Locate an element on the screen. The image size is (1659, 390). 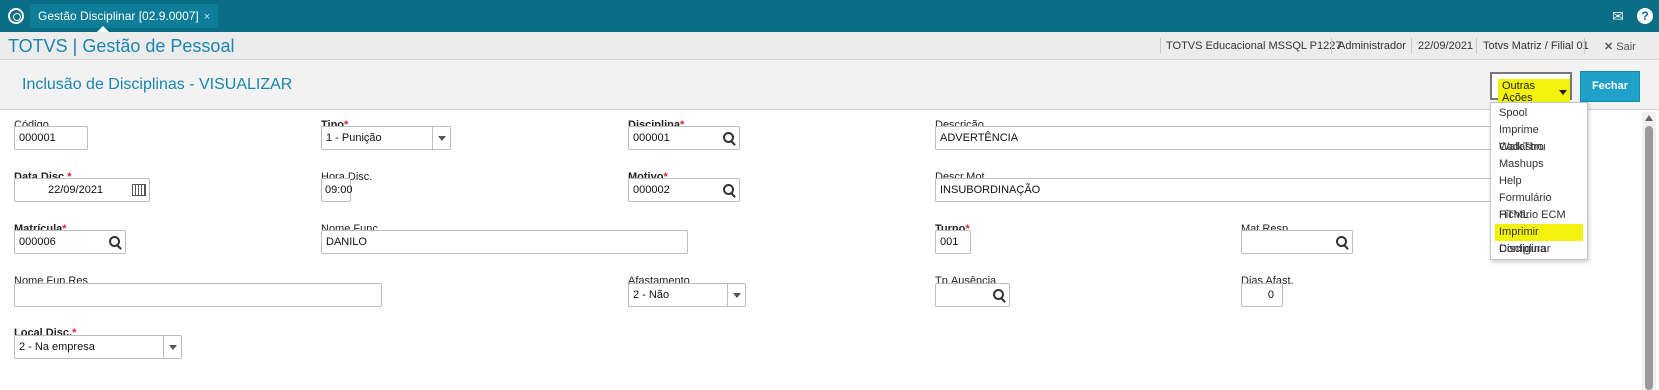
codigo-field: 000001 is located at coordinates (51, 138).